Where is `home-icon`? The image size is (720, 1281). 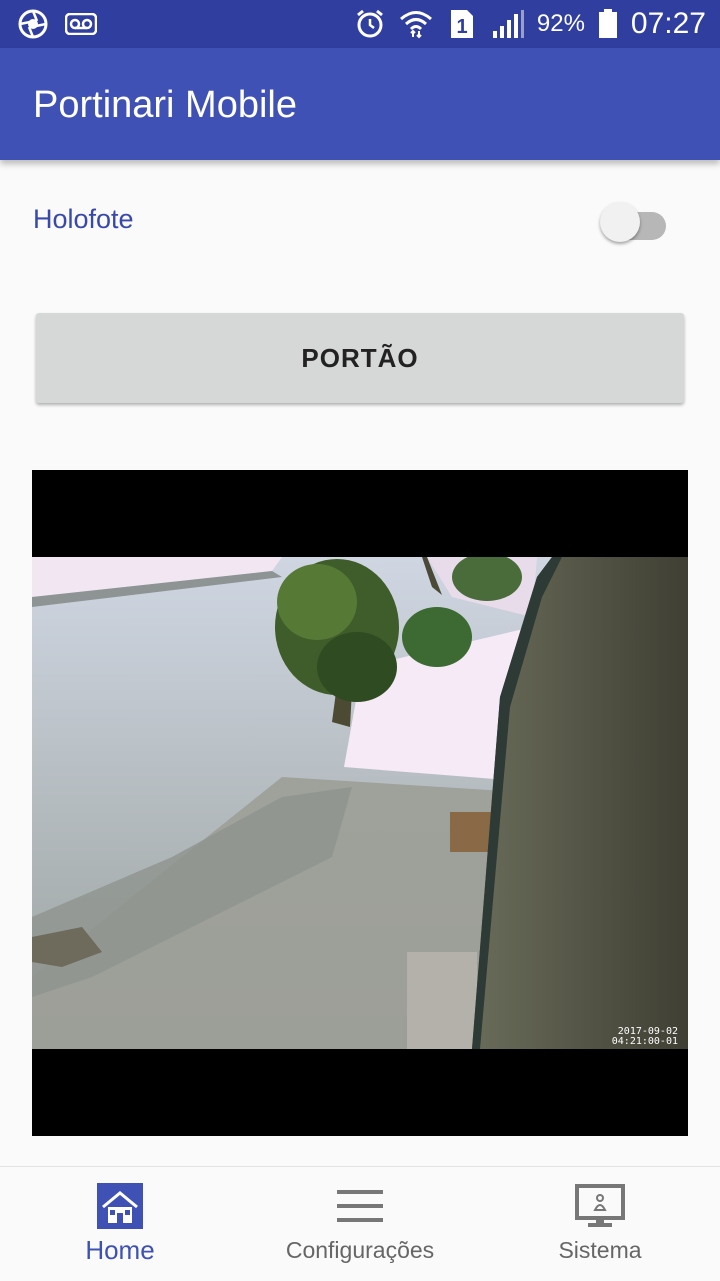
home-icon is located at coordinates (120, 1206).